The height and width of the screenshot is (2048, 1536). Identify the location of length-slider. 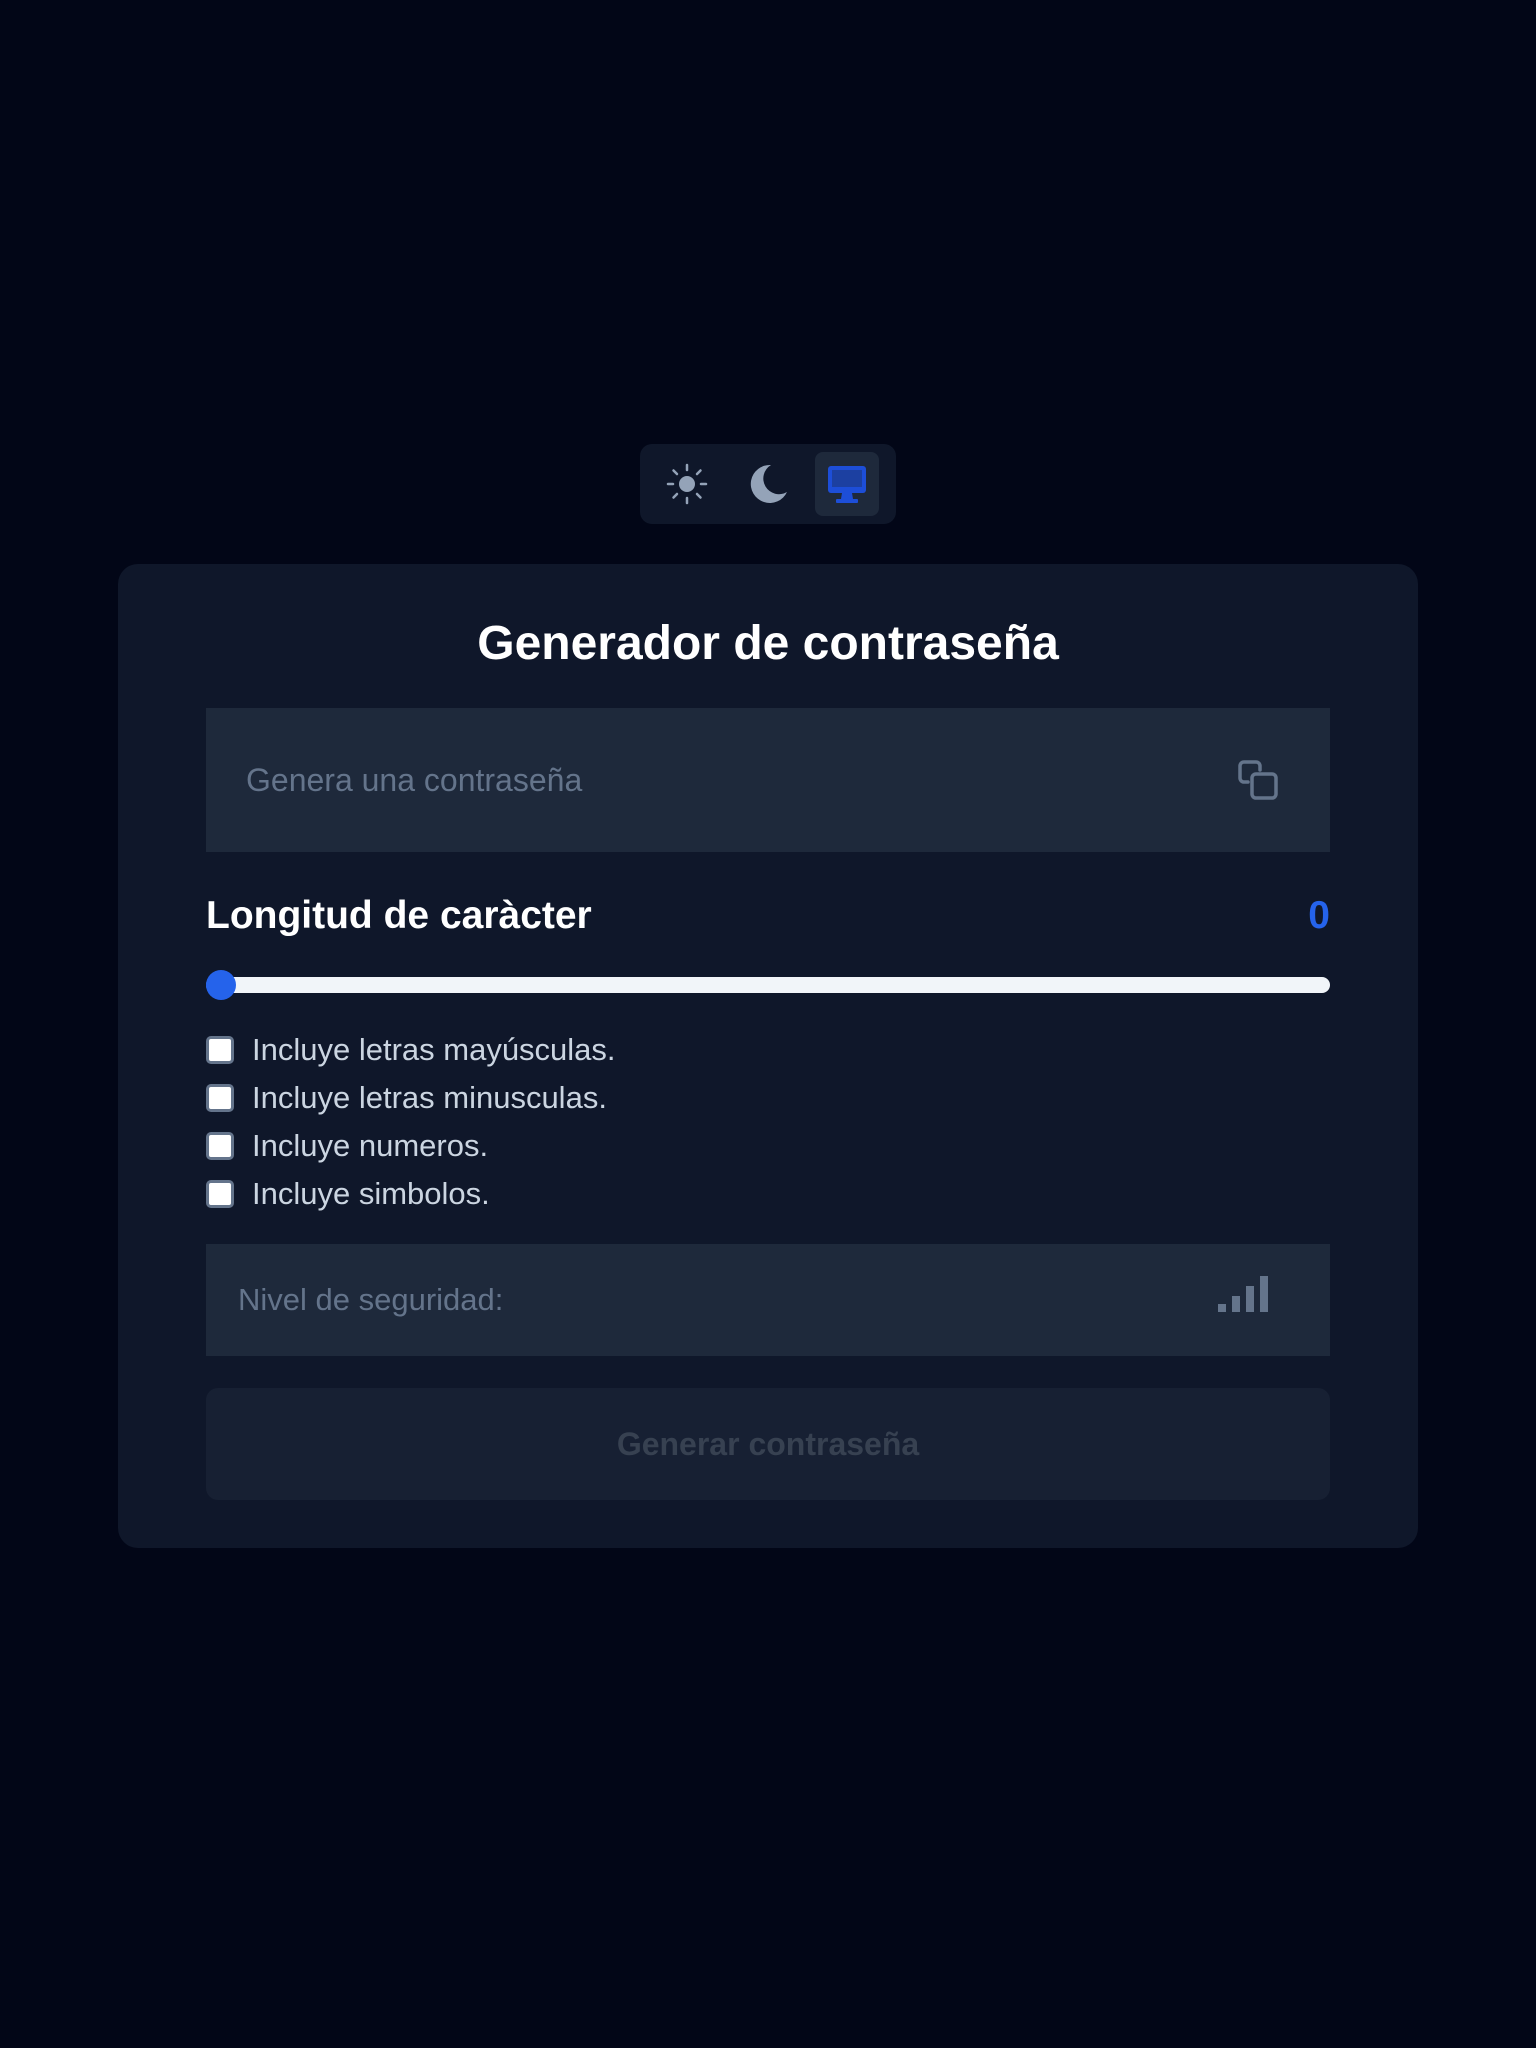
(768, 985).